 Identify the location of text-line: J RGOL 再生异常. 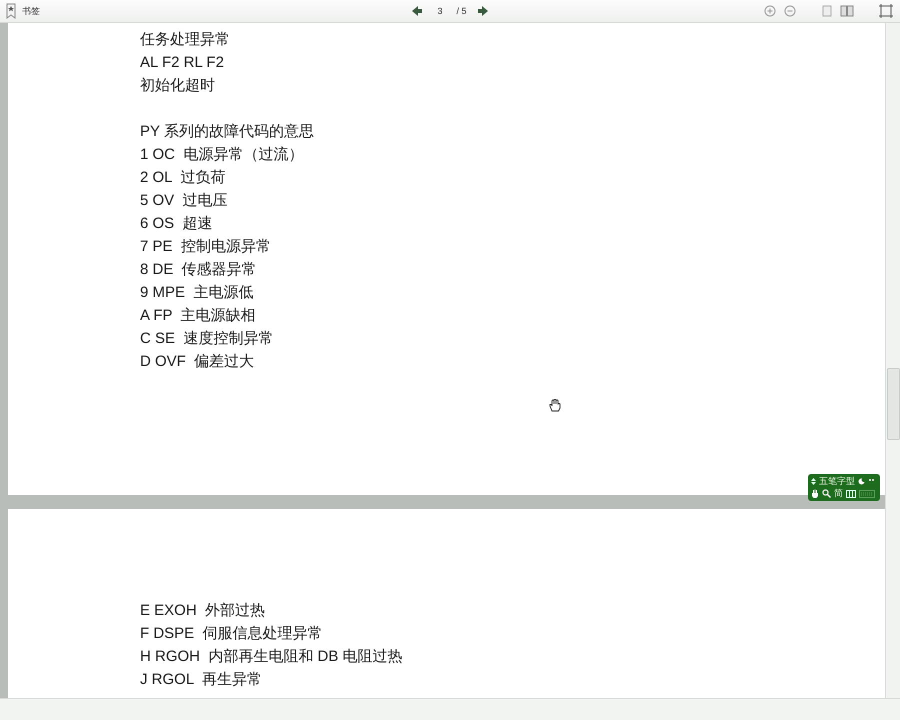
(201, 680).